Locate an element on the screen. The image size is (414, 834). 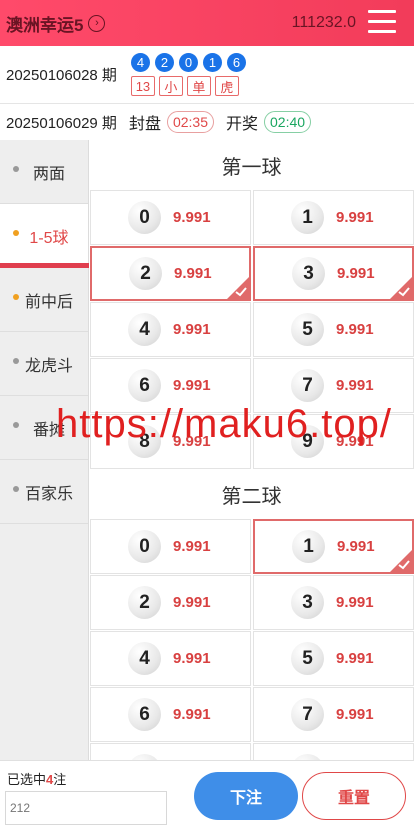
section-title: 第一球 is located at coordinates (251, 167).